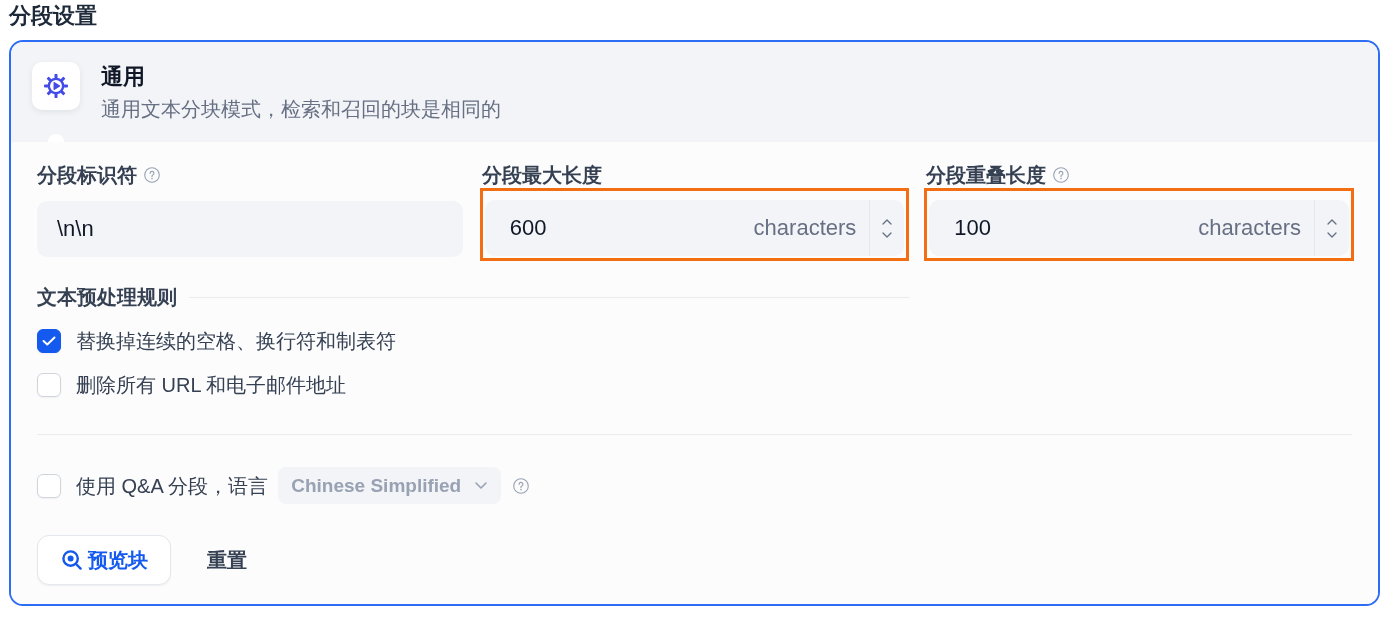  What do you see at coordinates (694, 228) in the screenshot?
I see `number-input: 600 characters` at bounding box center [694, 228].